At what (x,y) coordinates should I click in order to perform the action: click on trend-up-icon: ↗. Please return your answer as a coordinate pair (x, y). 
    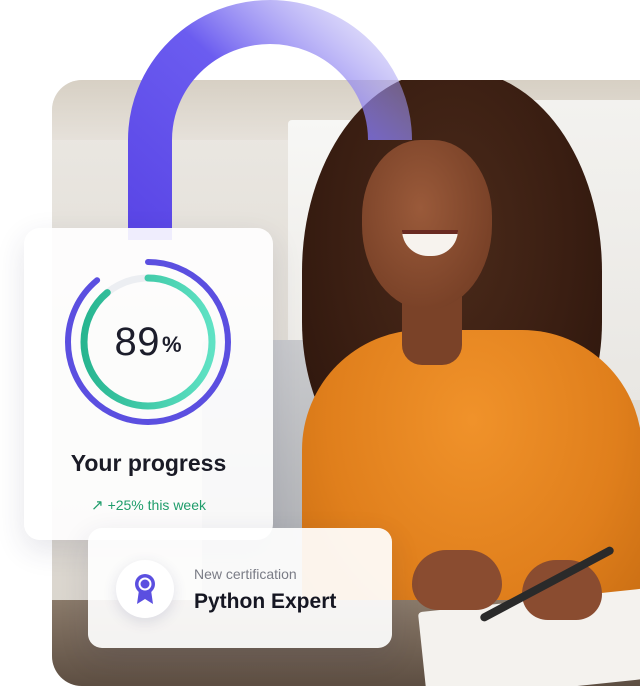
    Looking at the image, I should click on (97, 505).